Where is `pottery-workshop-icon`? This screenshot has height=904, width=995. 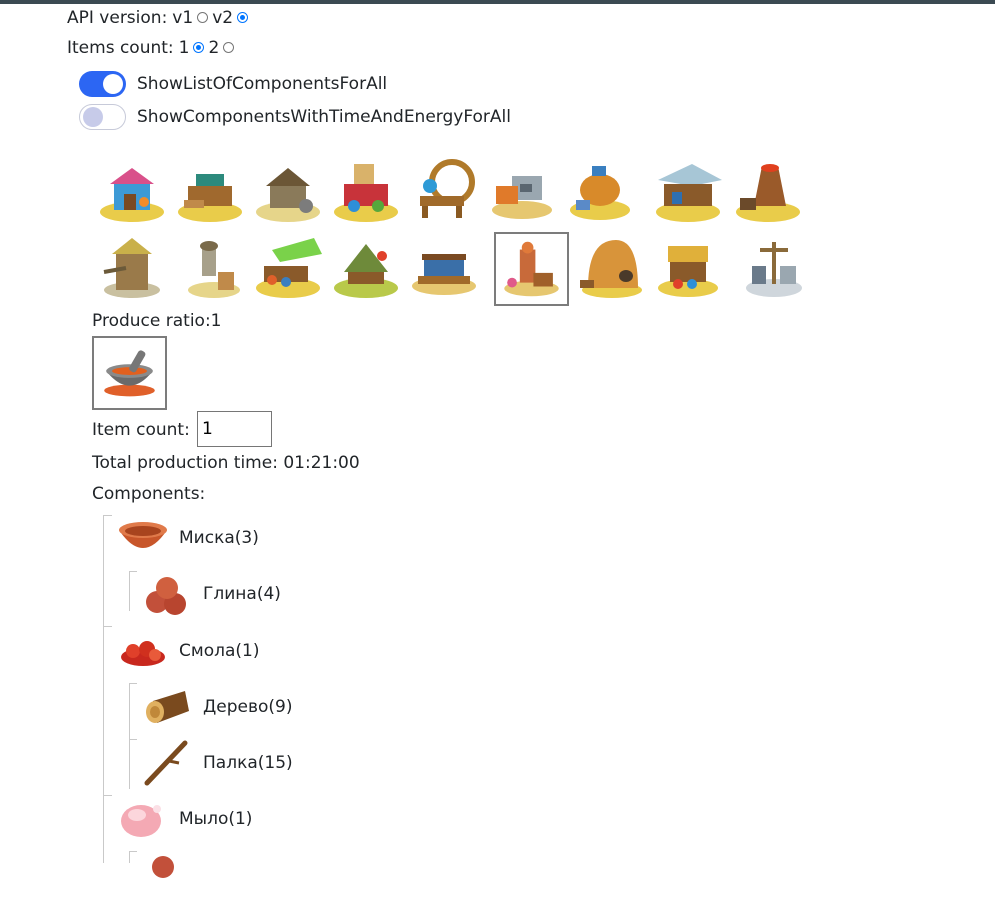
pottery-workshop-icon is located at coordinates (531, 269).